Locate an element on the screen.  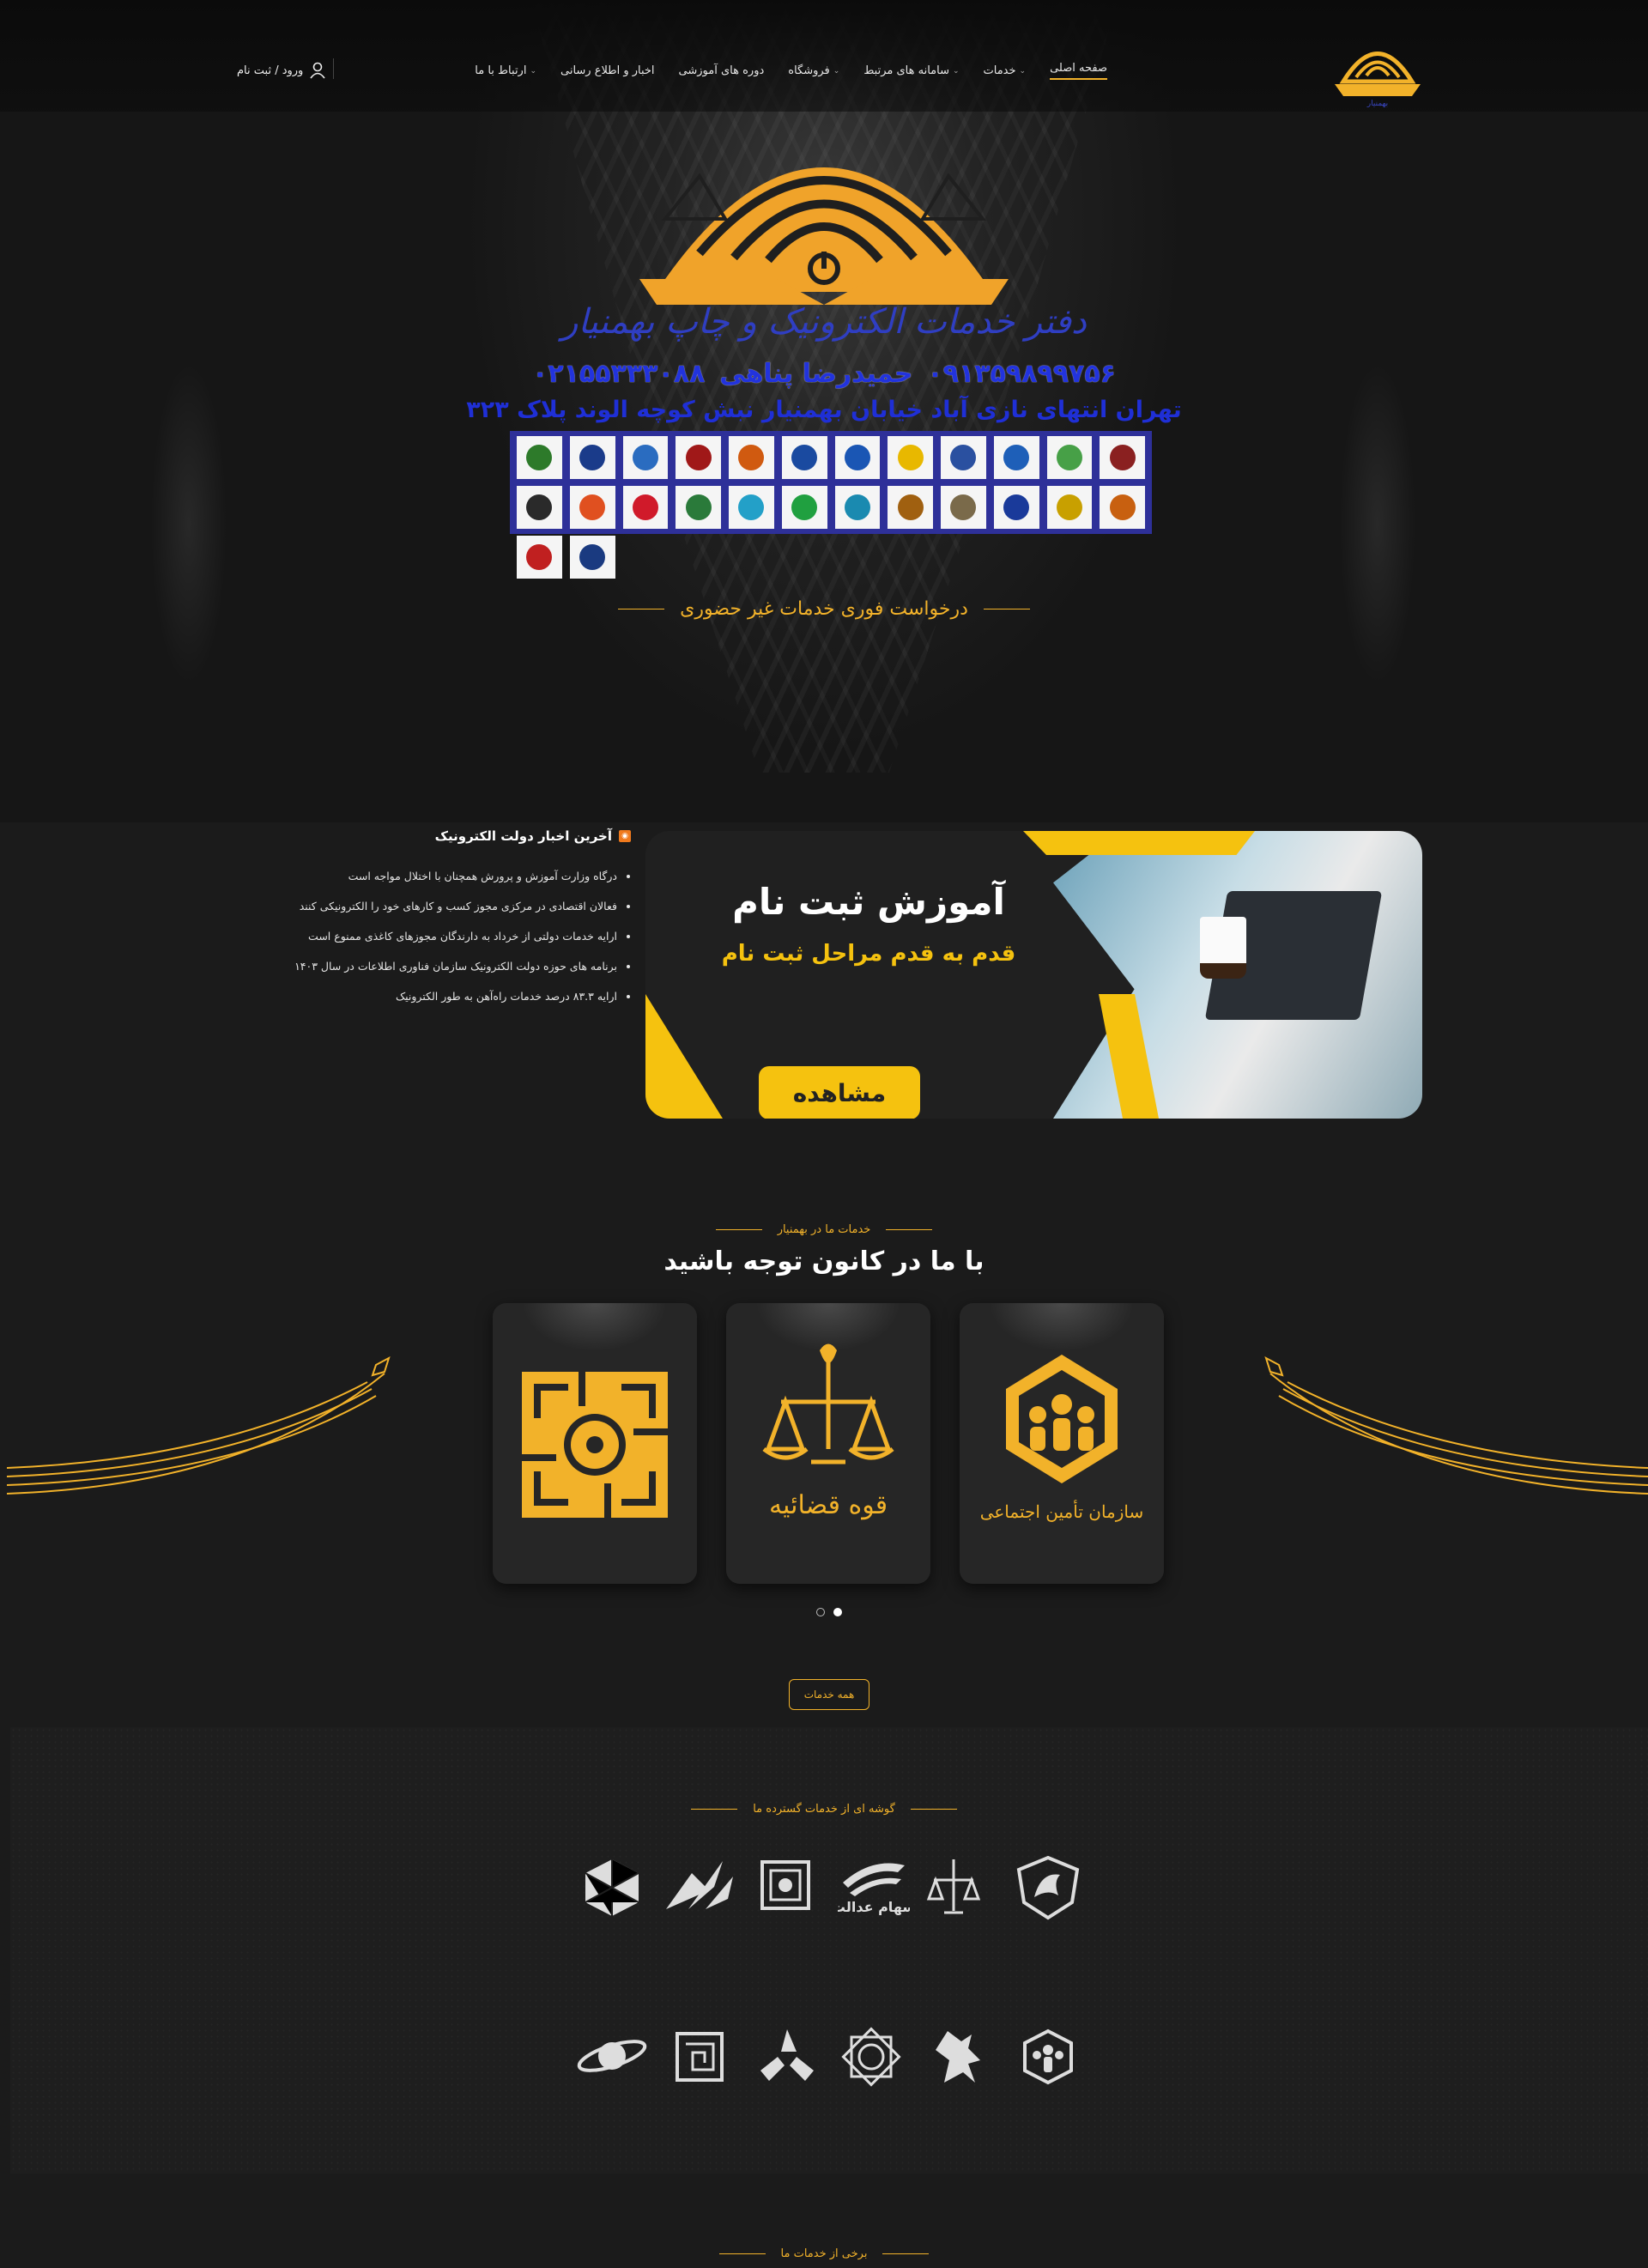
chevron-down-icon: ⌄ is located at coordinates (1023, 71).